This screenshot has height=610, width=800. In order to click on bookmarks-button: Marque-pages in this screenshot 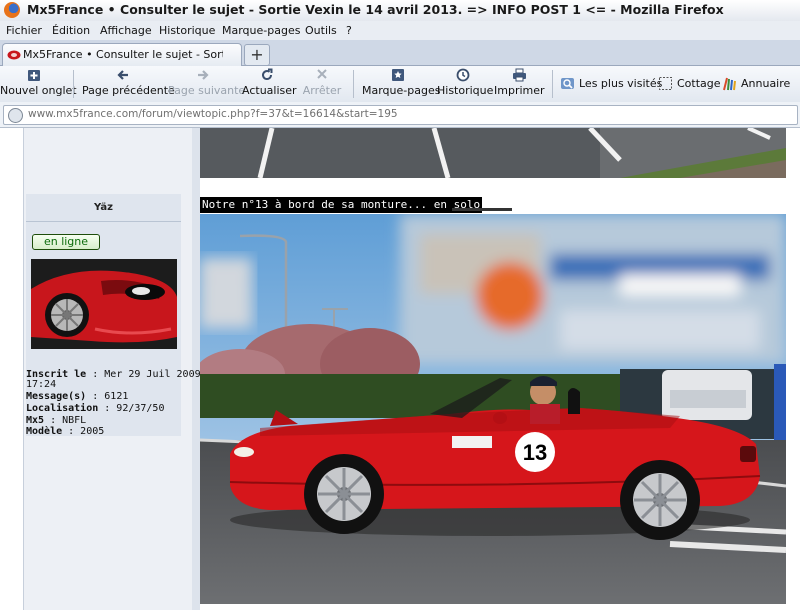, I will do `click(401, 84)`.